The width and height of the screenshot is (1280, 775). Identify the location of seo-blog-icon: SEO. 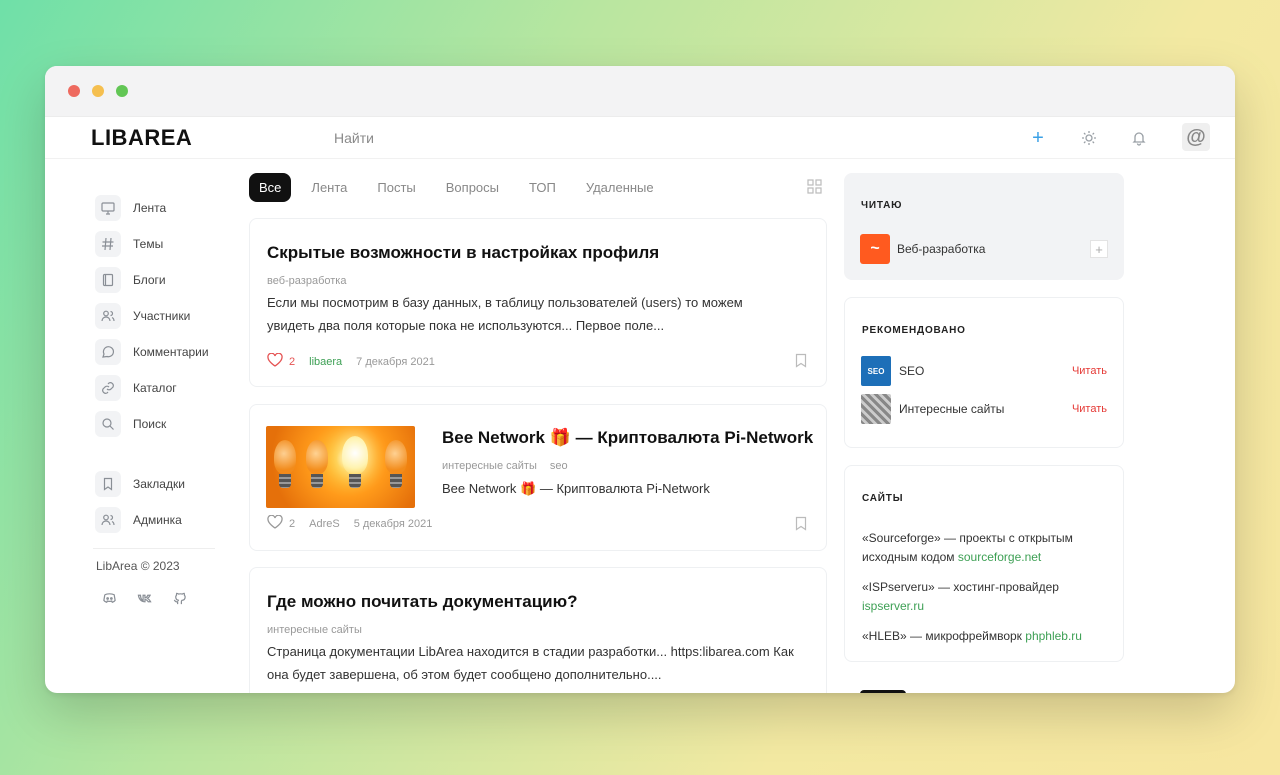
(876, 371).